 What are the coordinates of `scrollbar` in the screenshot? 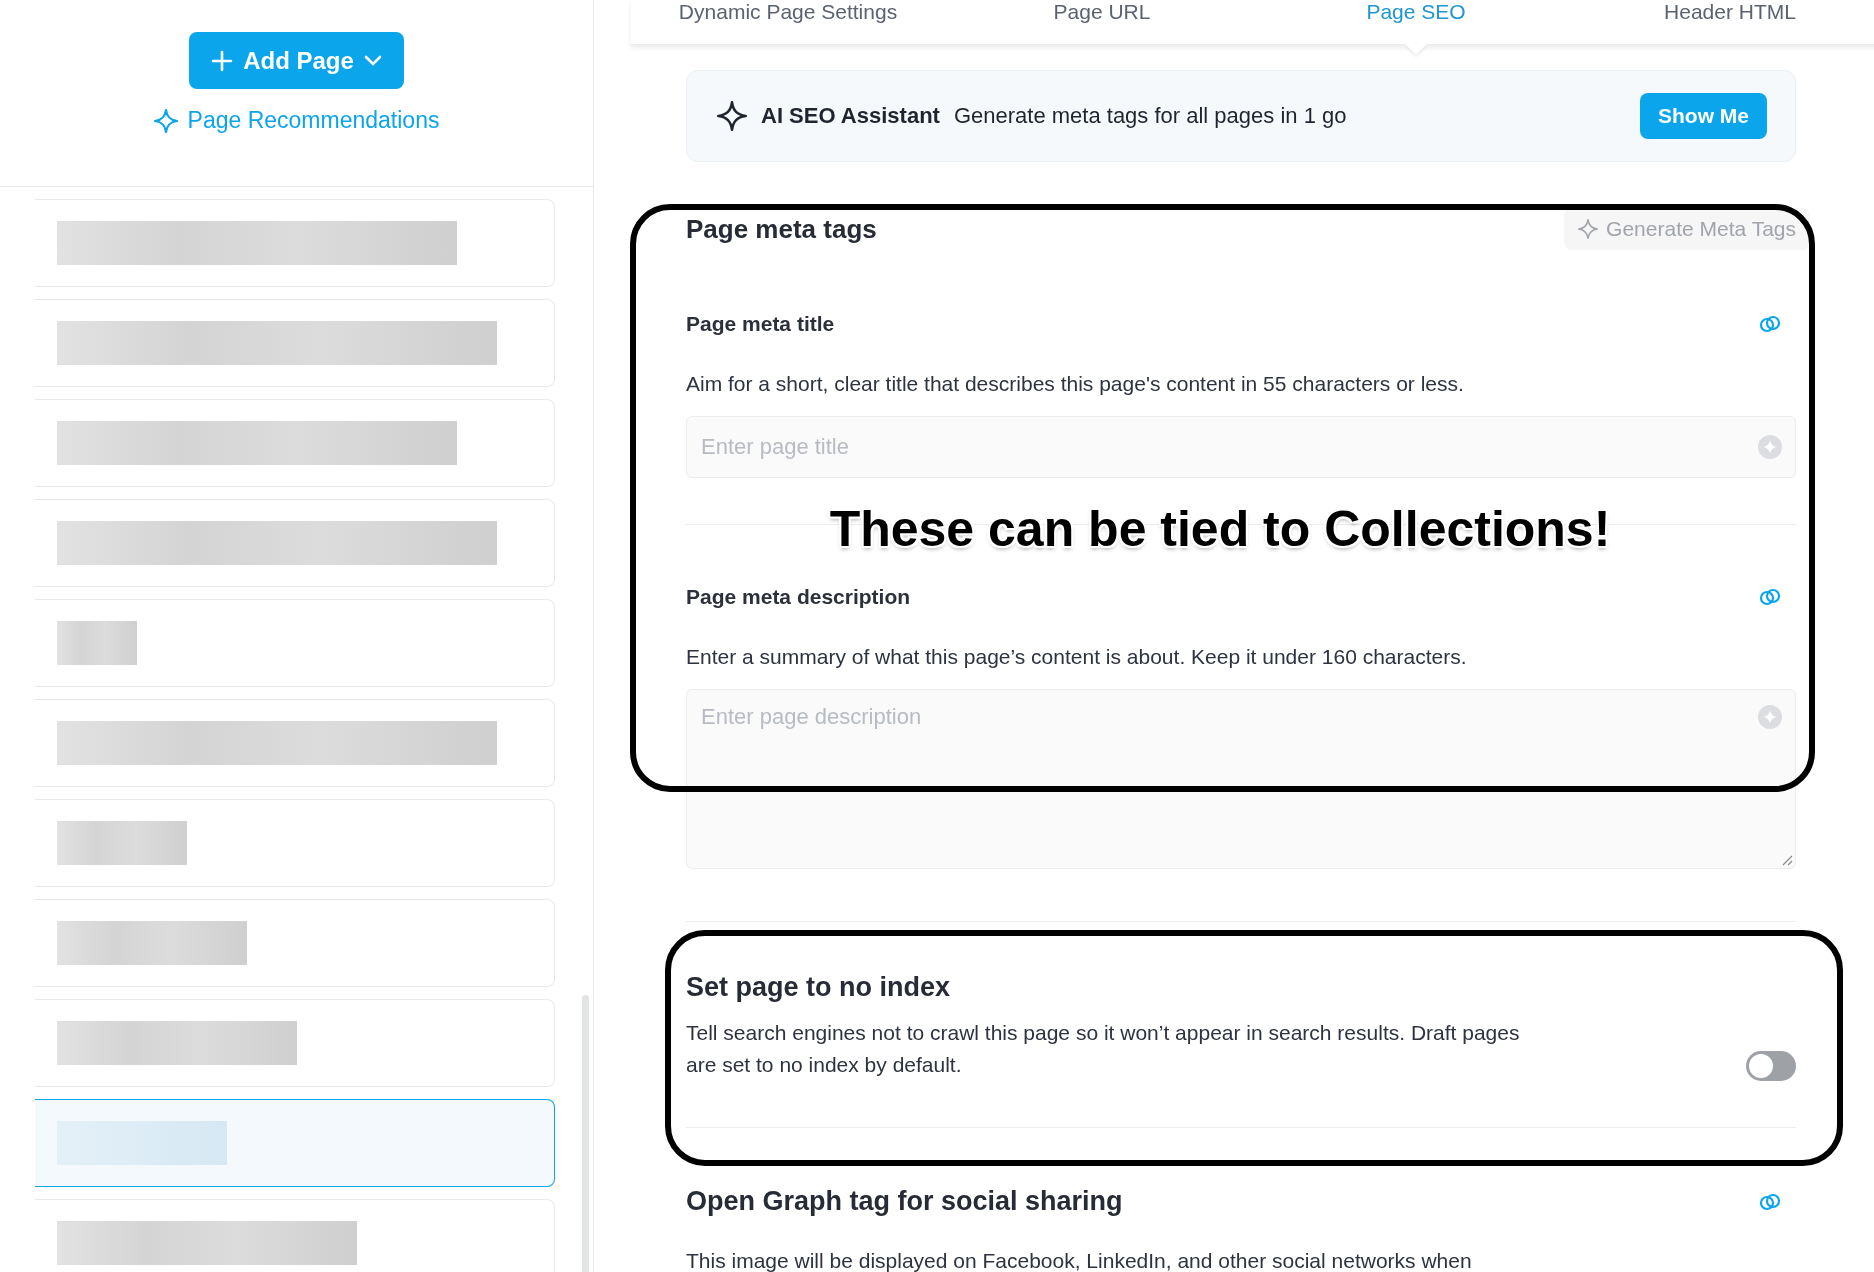 It's located at (585, 1133).